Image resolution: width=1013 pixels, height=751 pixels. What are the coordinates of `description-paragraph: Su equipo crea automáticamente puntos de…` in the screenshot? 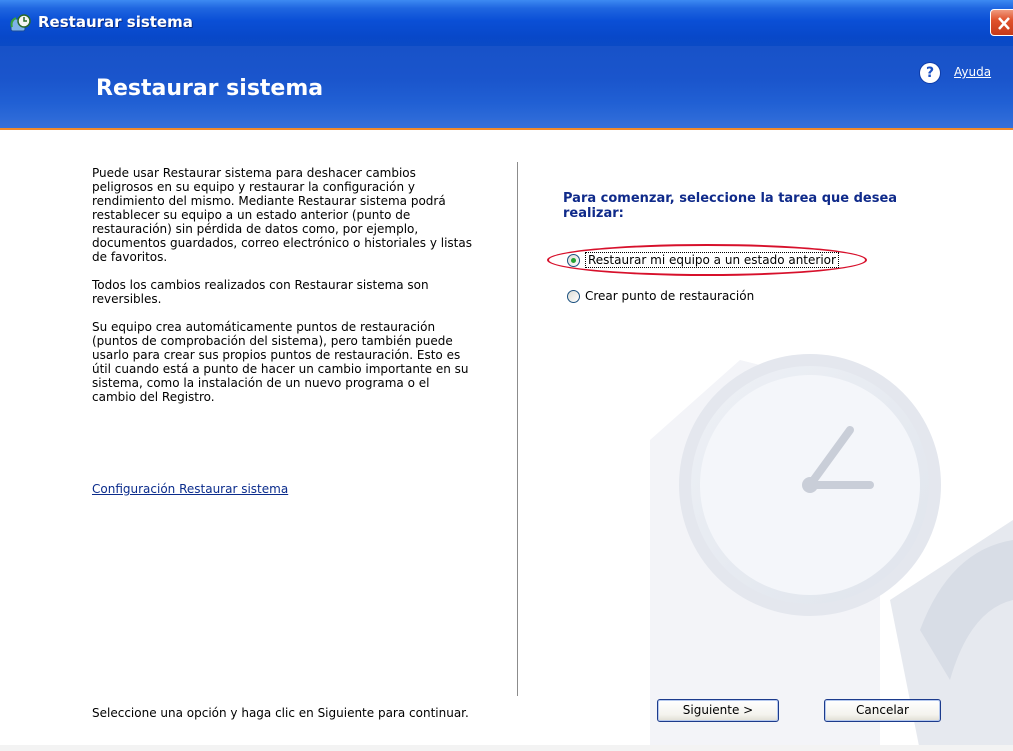 It's located at (280, 362).